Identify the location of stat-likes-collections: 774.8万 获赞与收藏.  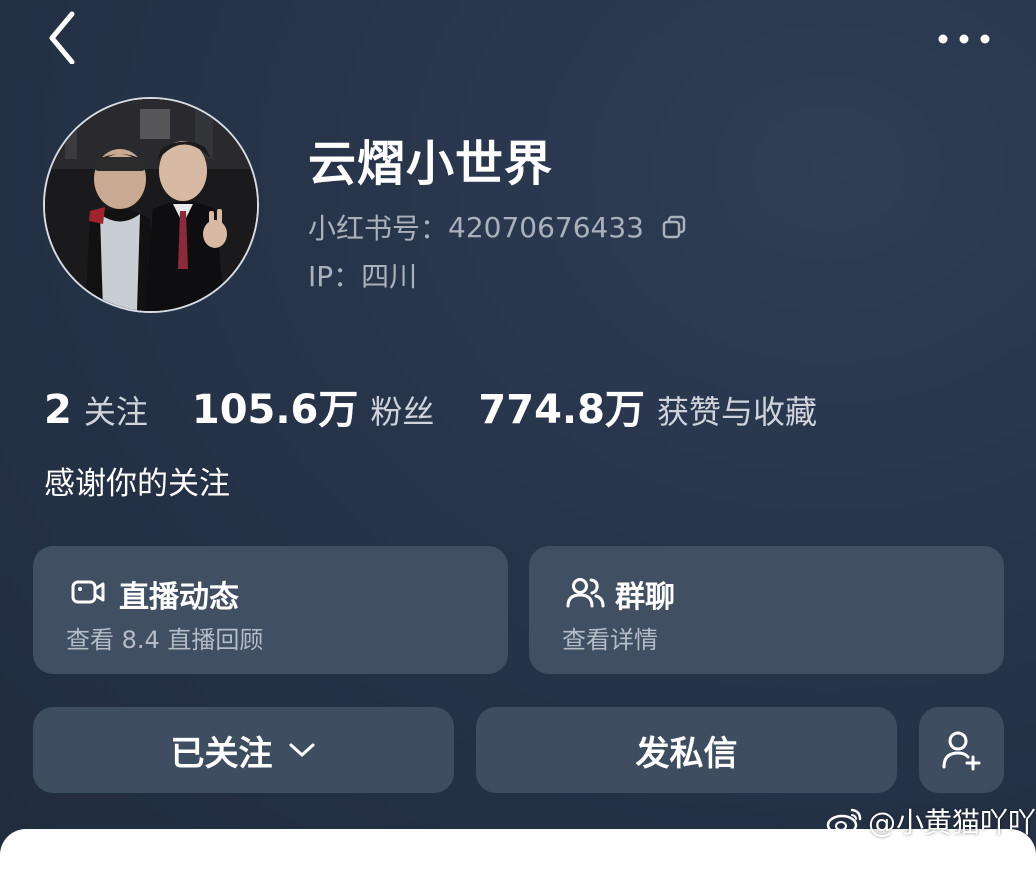
(647, 406).